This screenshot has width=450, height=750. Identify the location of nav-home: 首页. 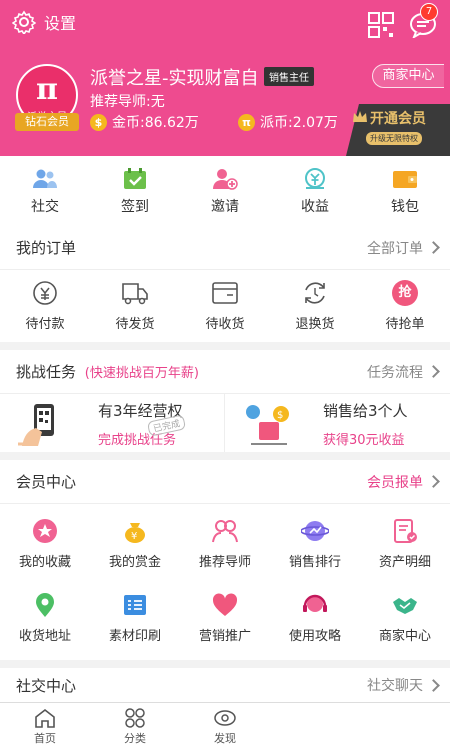
(45, 726).